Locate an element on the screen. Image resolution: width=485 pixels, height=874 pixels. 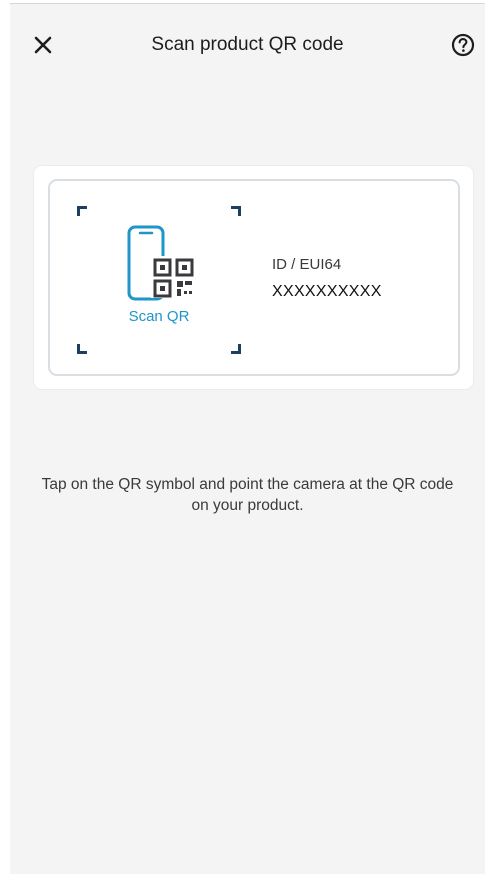
close-icon is located at coordinates (43, 45).